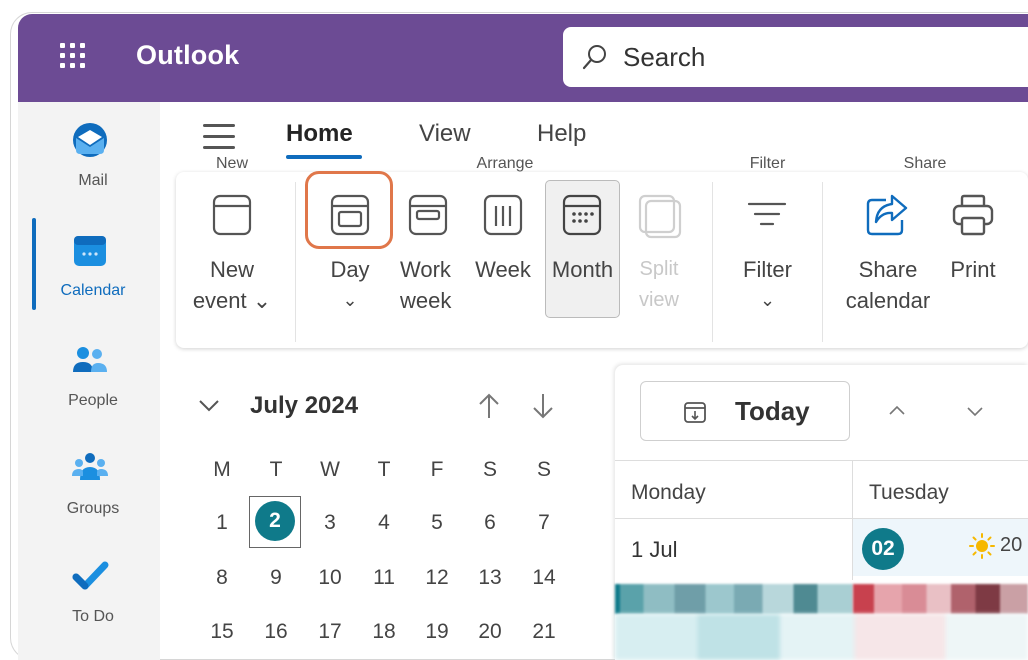 The height and width of the screenshot is (660, 1028). I want to click on tab-help: Help, so click(561, 134).